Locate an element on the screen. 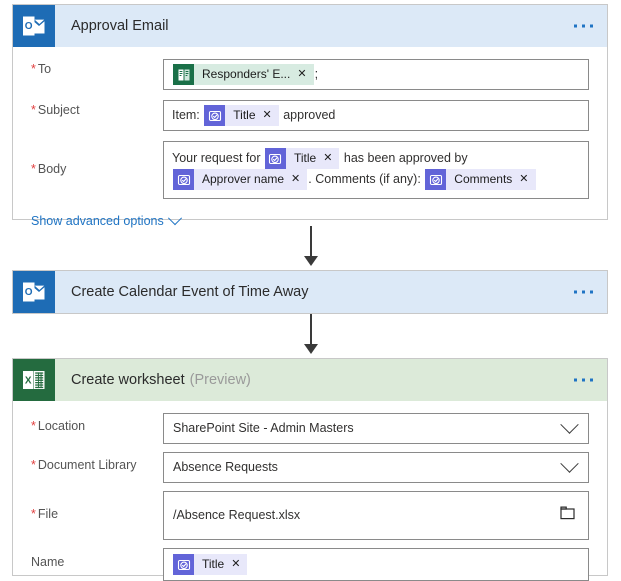 The height and width of the screenshot is (581, 621). preview-badge: (Preview) is located at coordinates (220, 380).